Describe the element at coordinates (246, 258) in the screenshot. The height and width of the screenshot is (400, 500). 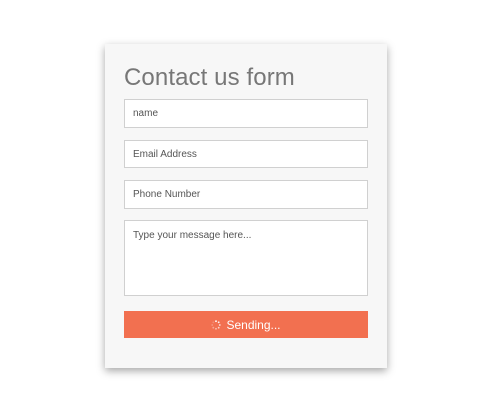
I see `message-textarea` at that location.